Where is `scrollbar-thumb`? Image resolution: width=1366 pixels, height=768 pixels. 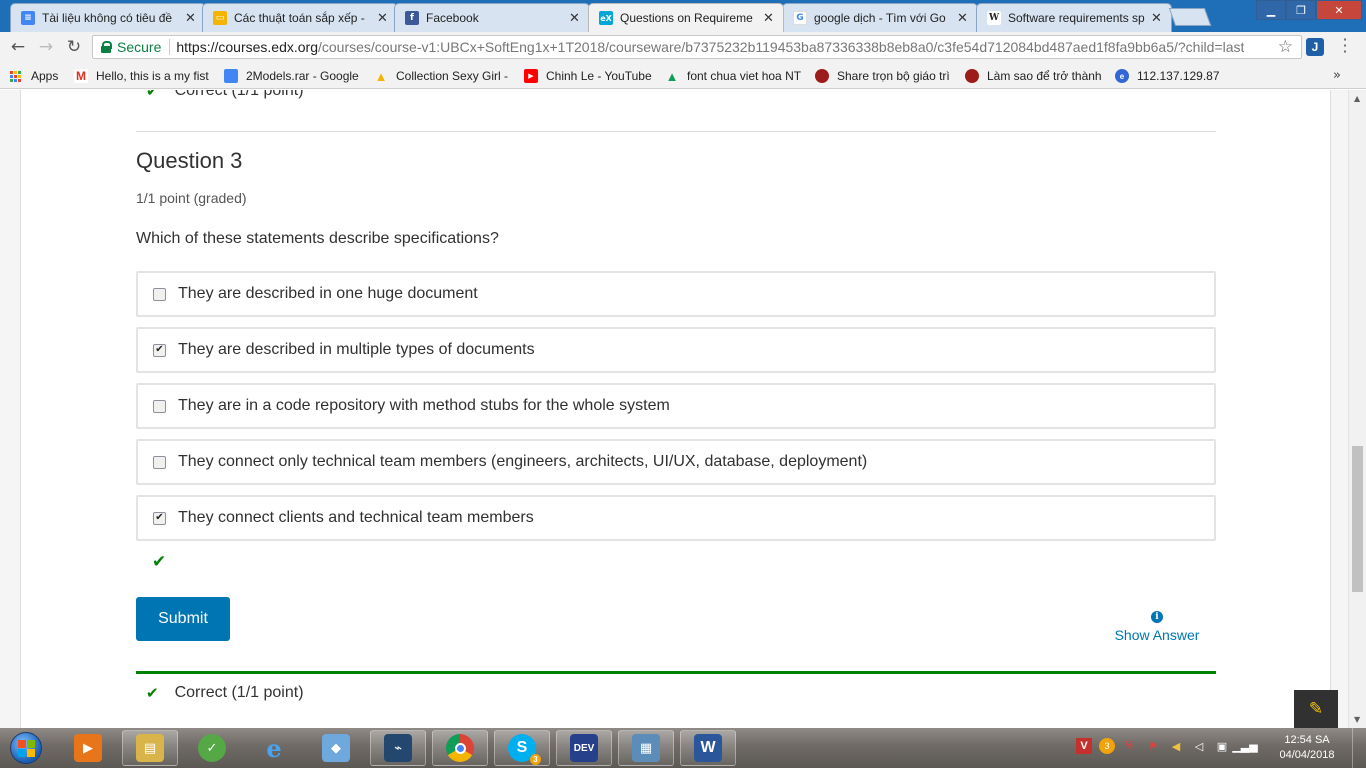
scrollbar-thumb is located at coordinates (1357, 519).